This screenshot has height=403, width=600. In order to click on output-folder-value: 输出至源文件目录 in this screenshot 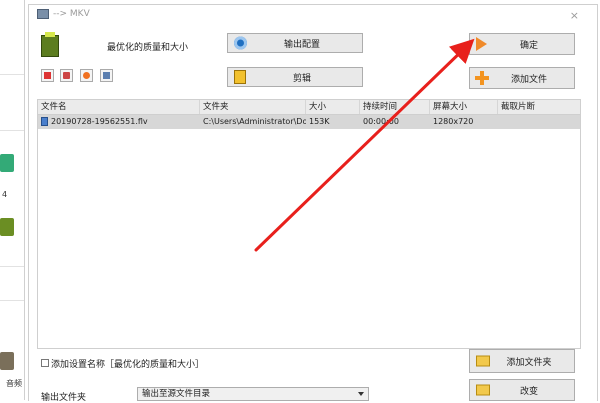, I will do `click(176, 394)`.